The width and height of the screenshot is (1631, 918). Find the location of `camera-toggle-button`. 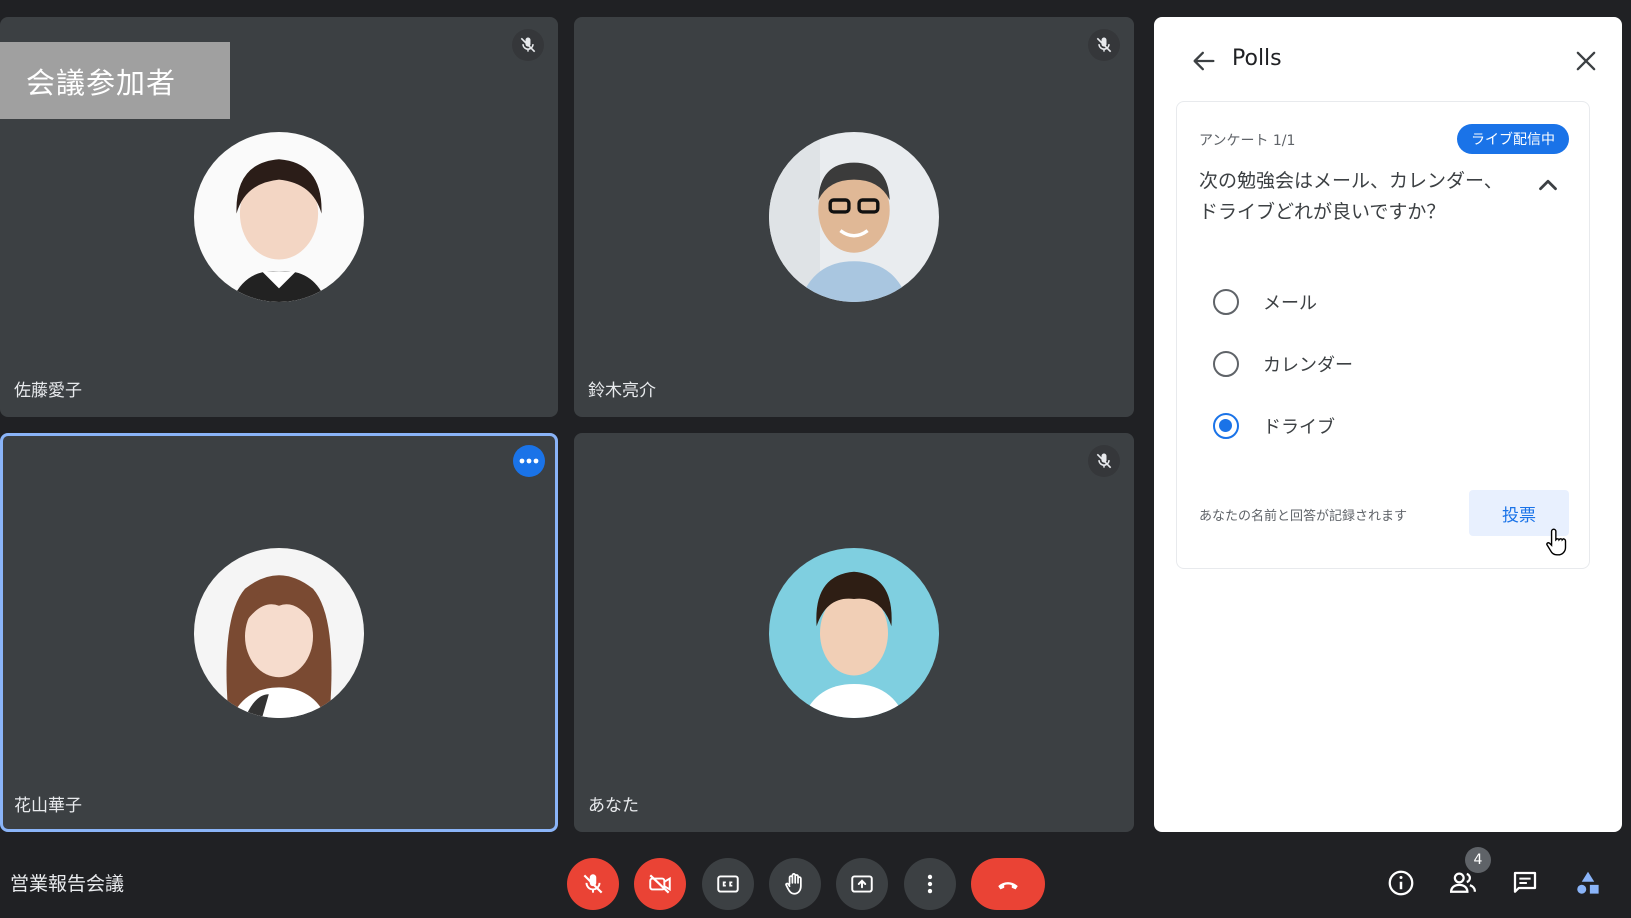

camera-toggle-button is located at coordinates (660, 884).